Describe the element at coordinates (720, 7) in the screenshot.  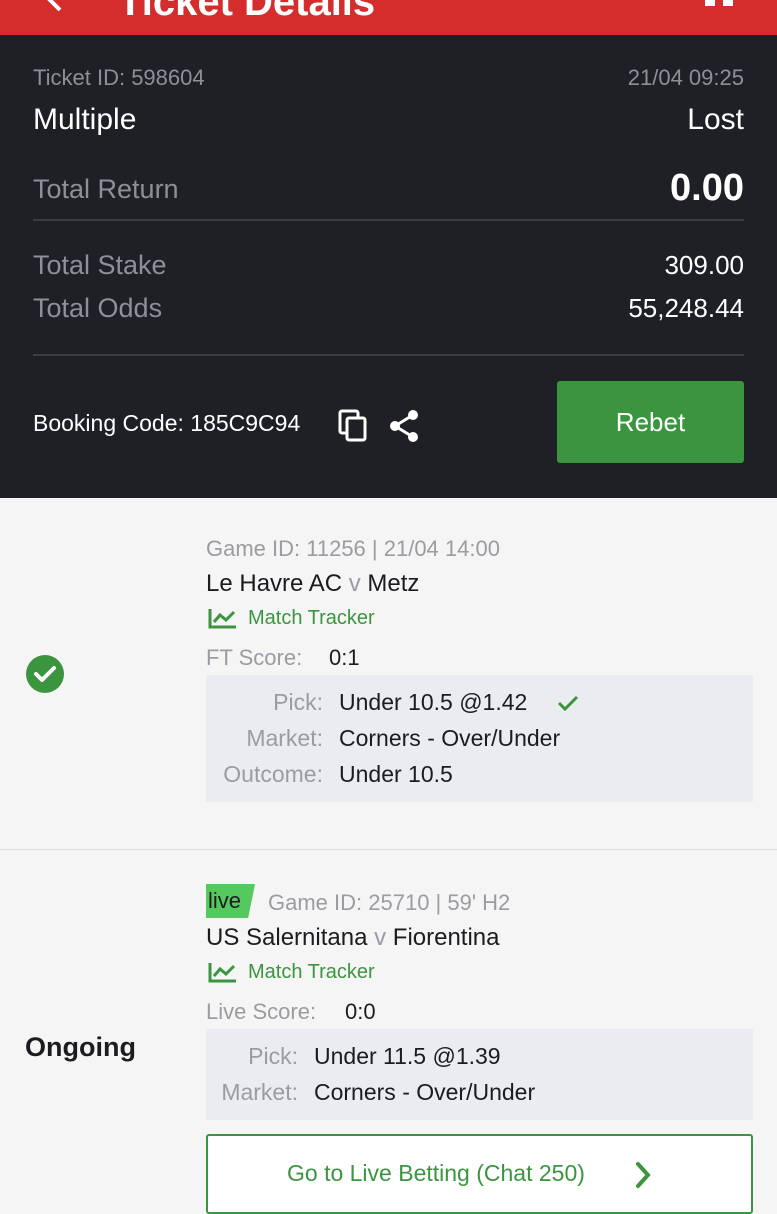
I see `menu-icon` at that location.